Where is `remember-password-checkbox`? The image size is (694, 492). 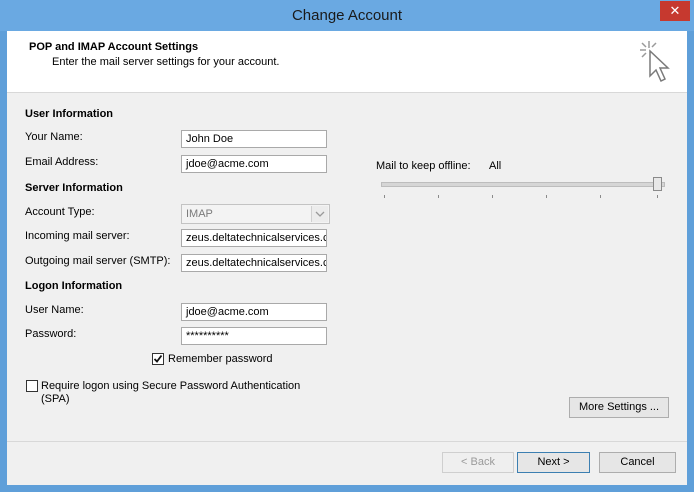 remember-password-checkbox is located at coordinates (158, 359).